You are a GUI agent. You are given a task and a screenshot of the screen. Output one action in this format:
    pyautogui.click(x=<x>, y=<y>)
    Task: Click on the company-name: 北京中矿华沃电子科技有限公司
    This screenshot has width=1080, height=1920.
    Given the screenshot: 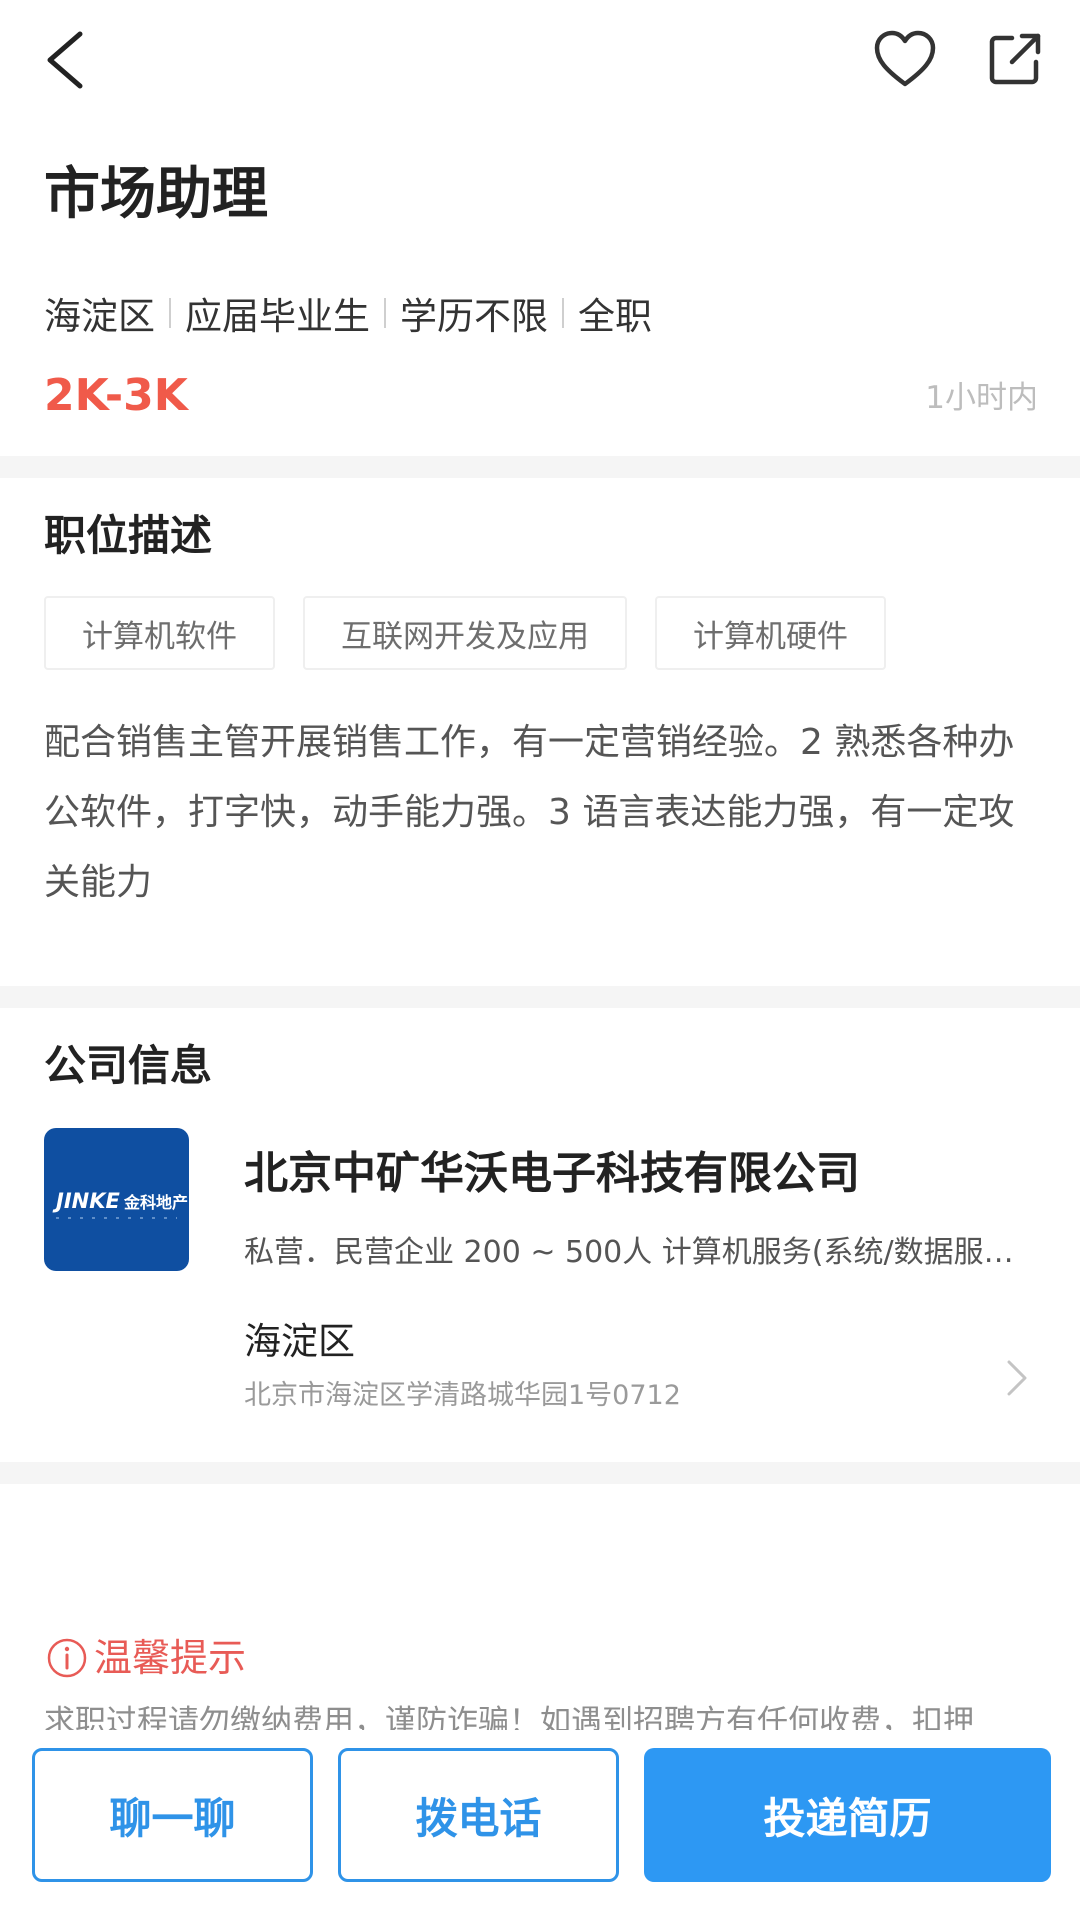 What is the action you would take?
    pyautogui.click(x=552, y=1174)
    